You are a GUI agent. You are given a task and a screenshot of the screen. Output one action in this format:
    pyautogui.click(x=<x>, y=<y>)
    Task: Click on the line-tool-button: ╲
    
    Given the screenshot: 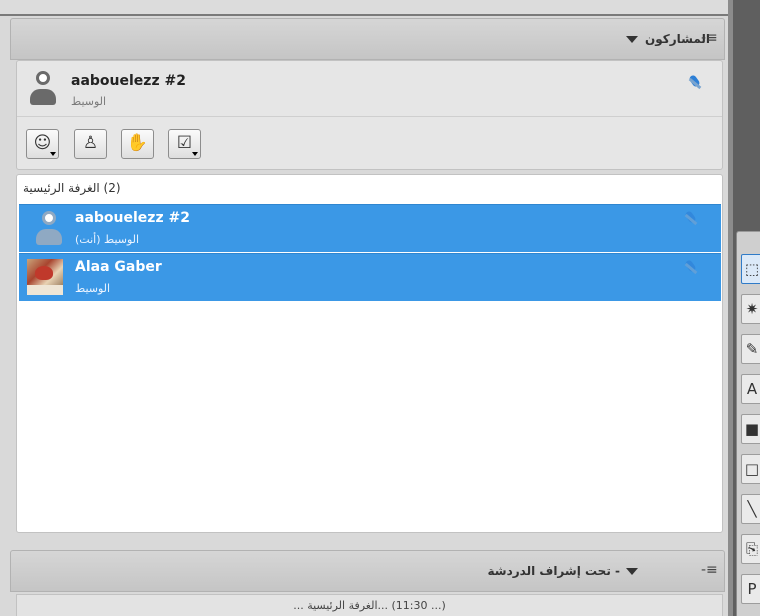 What is the action you would take?
    pyautogui.click(x=750, y=509)
    